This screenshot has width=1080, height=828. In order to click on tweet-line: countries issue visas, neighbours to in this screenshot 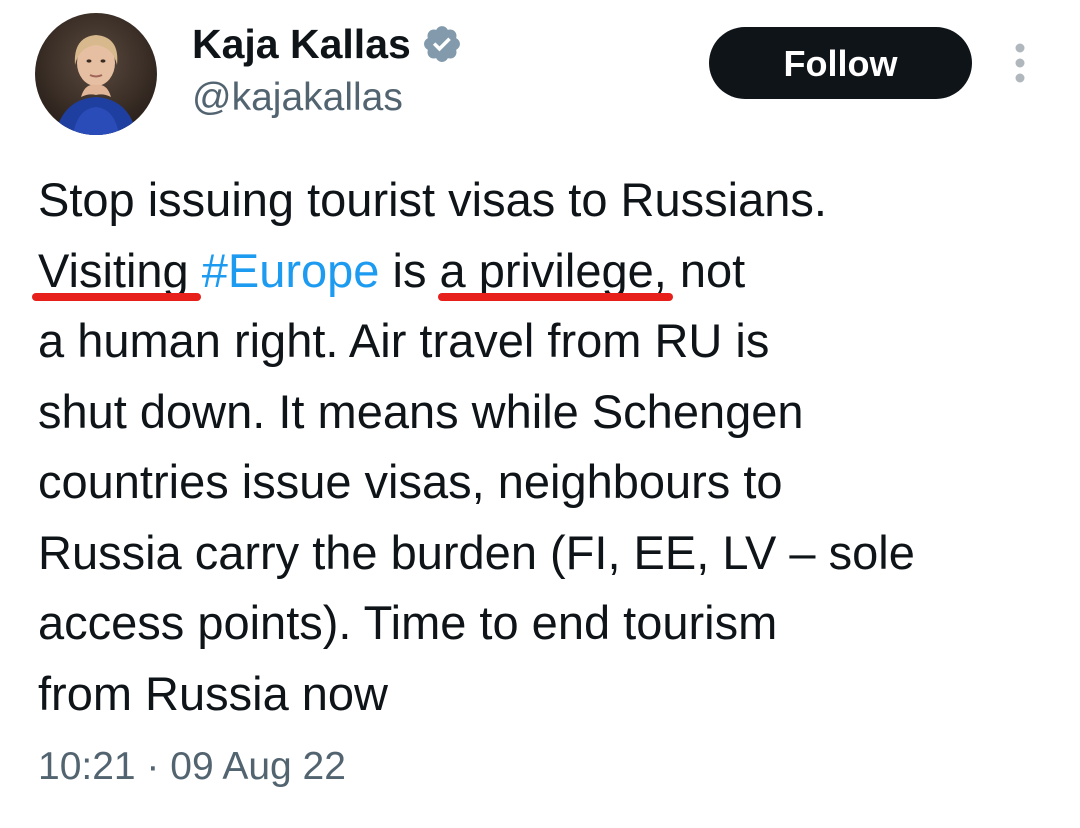, I will do `click(410, 481)`.